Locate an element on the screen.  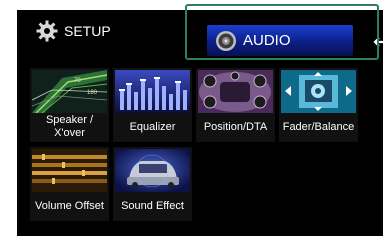
audio-title-highlight is located at coordinates (282, 32).